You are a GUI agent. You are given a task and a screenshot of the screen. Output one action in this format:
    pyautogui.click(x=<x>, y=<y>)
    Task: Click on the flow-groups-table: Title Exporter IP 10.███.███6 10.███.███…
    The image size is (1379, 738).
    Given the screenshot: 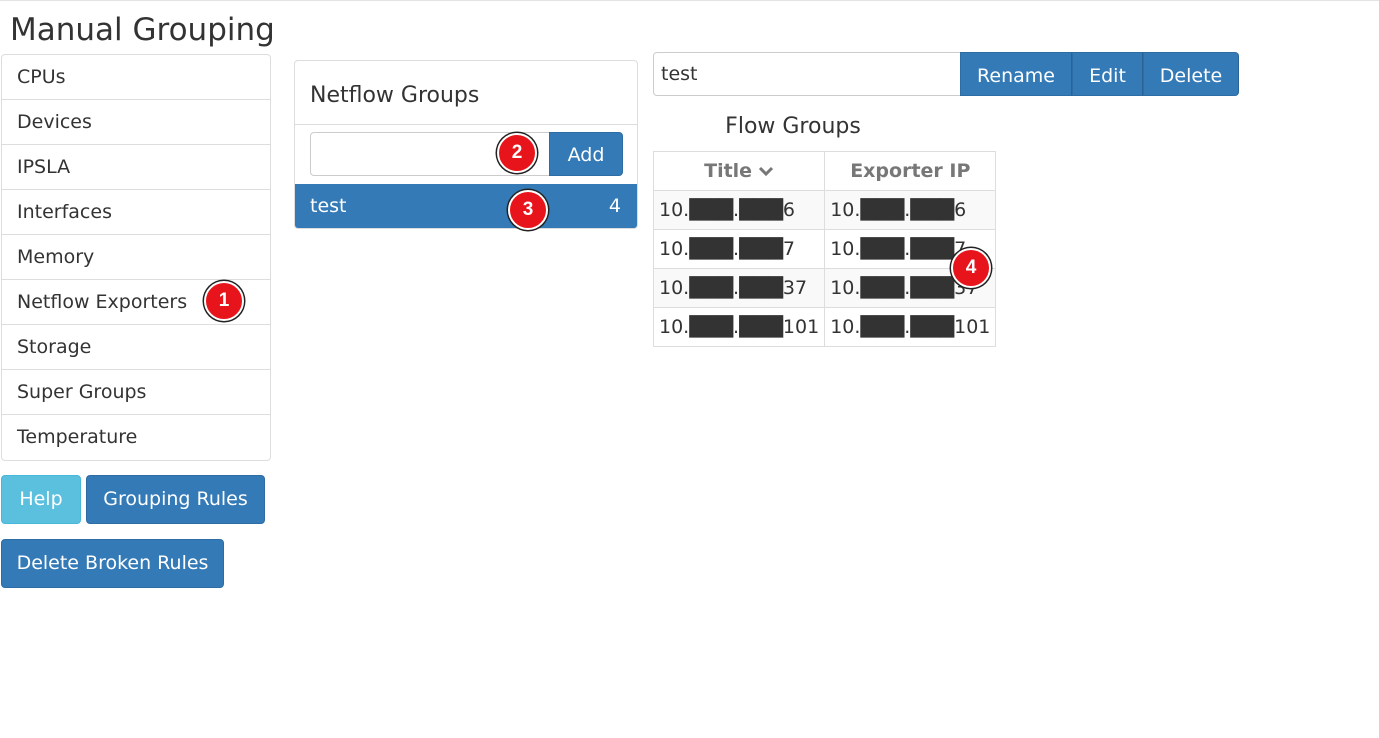 What is the action you would take?
    pyautogui.click(x=824, y=249)
    